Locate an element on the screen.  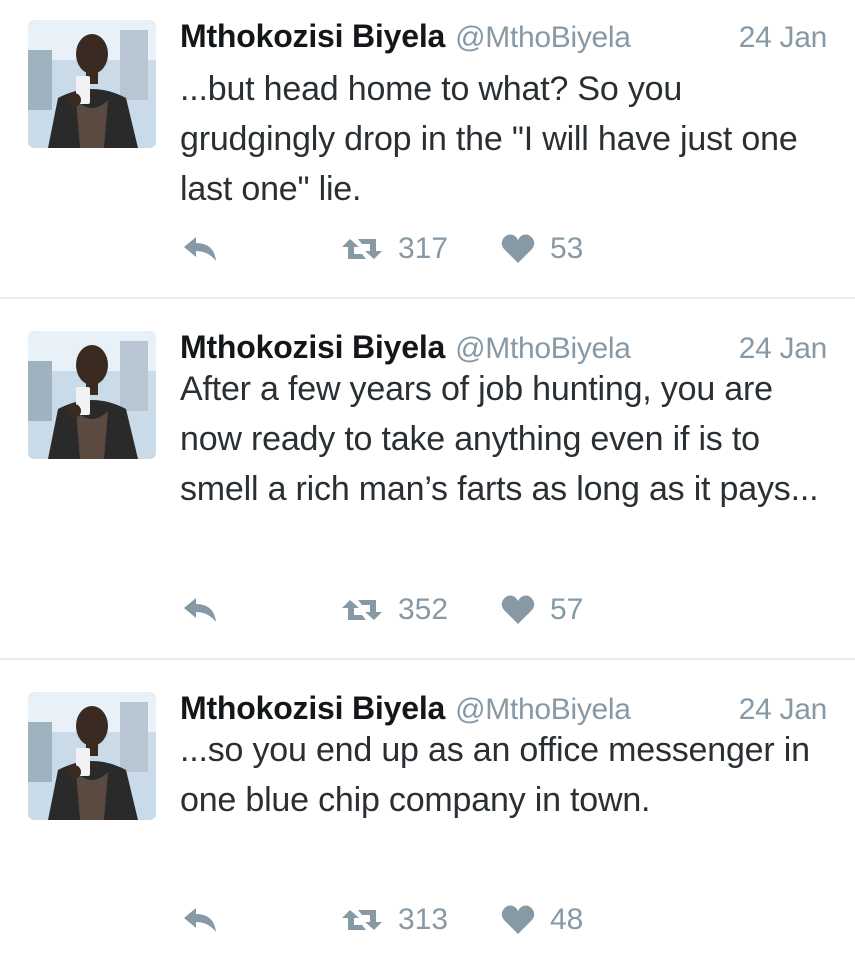
like-button: 53 is located at coordinates (541, 249).